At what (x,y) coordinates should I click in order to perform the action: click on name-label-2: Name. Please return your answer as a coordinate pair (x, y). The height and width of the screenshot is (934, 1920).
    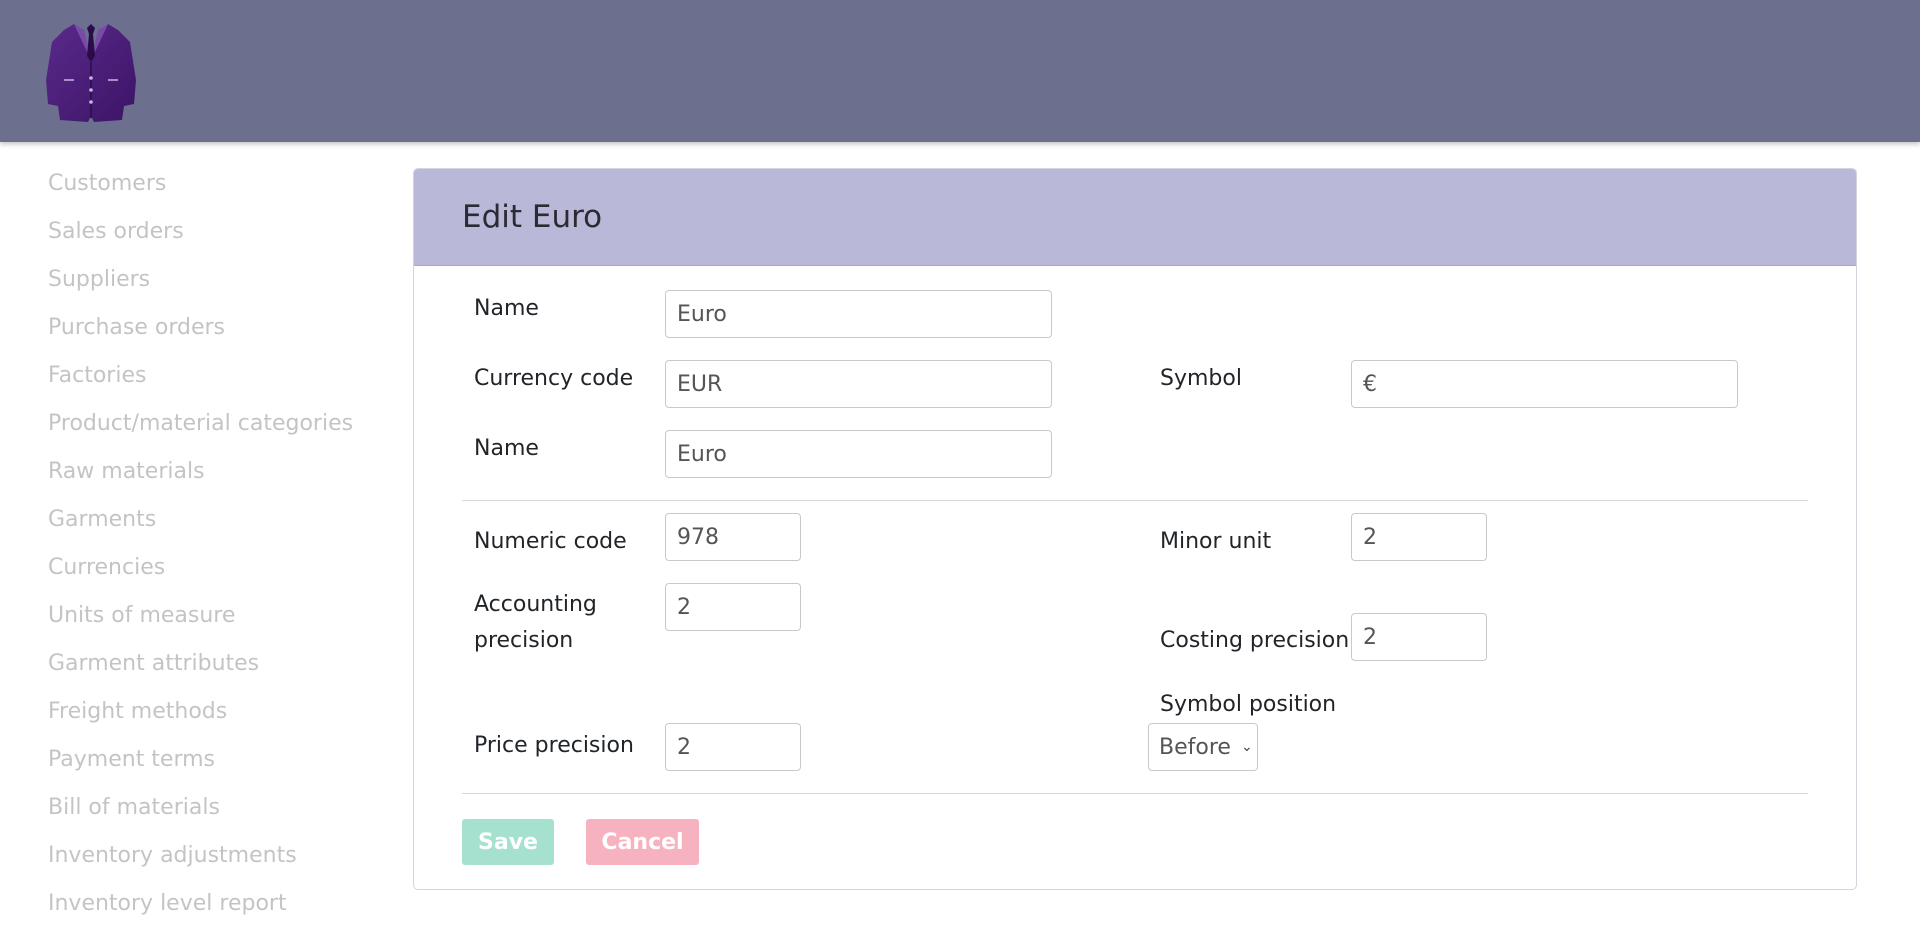
    Looking at the image, I should click on (506, 448).